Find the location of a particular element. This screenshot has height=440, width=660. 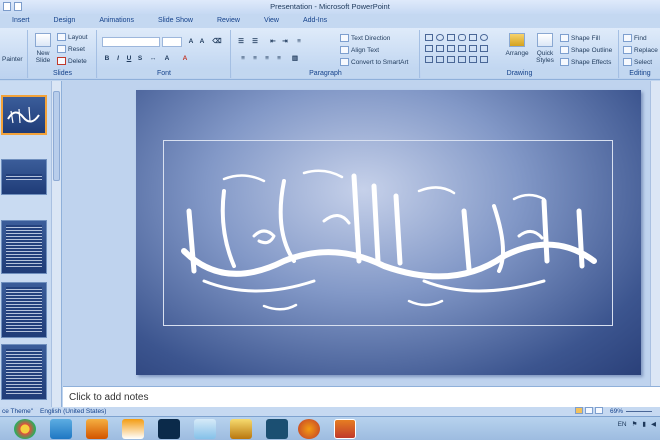

zoom-level: 69% is located at coordinates (616, 411).